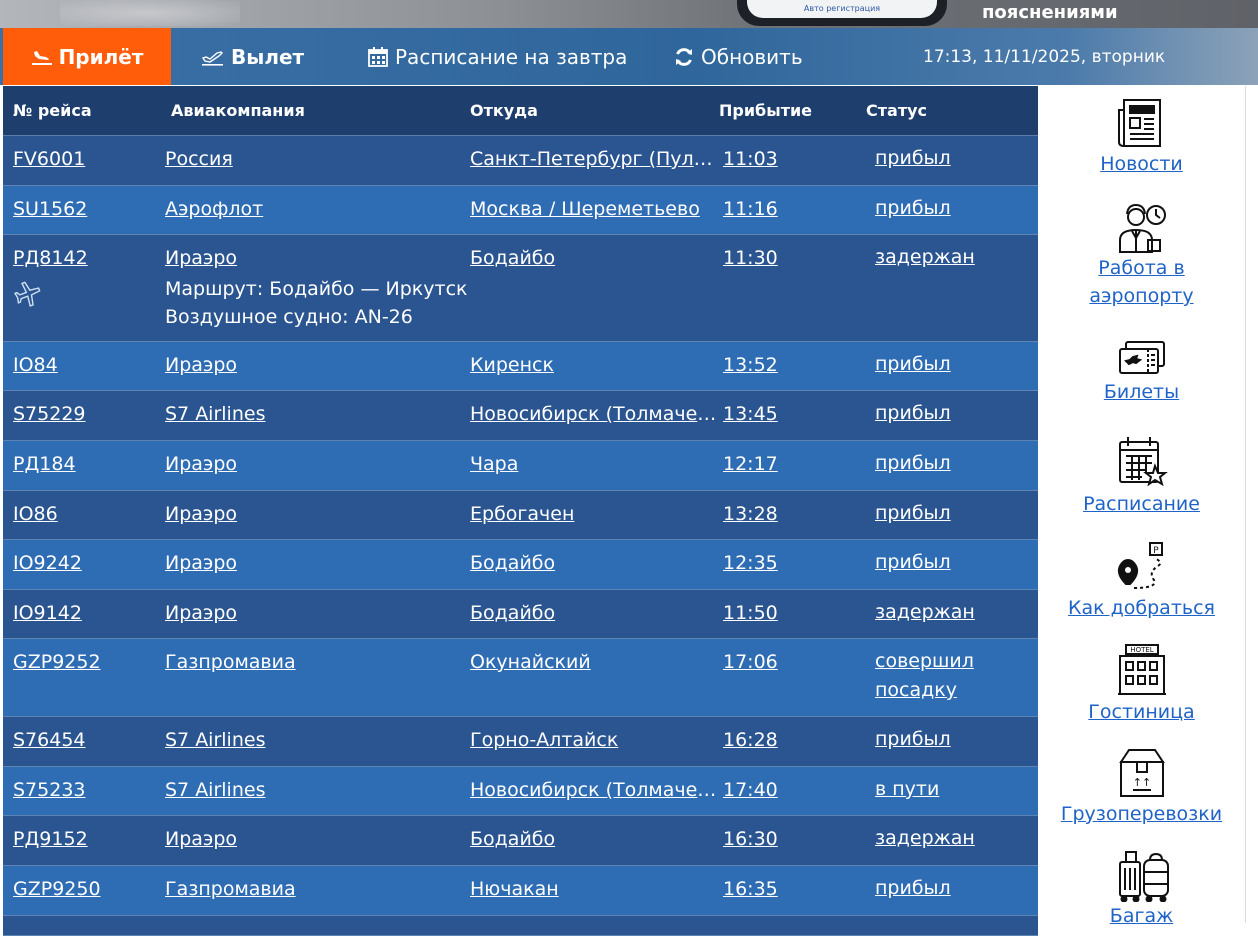  Describe the element at coordinates (950, 676) in the screenshot. I see `status-link: совершил посадку` at that location.